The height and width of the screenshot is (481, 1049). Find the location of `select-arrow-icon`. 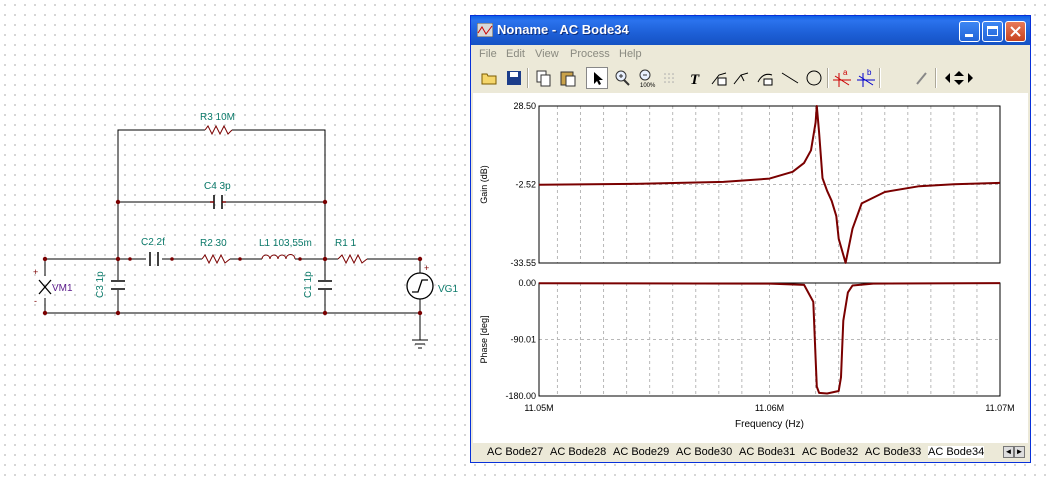

select-arrow-icon is located at coordinates (597, 78).